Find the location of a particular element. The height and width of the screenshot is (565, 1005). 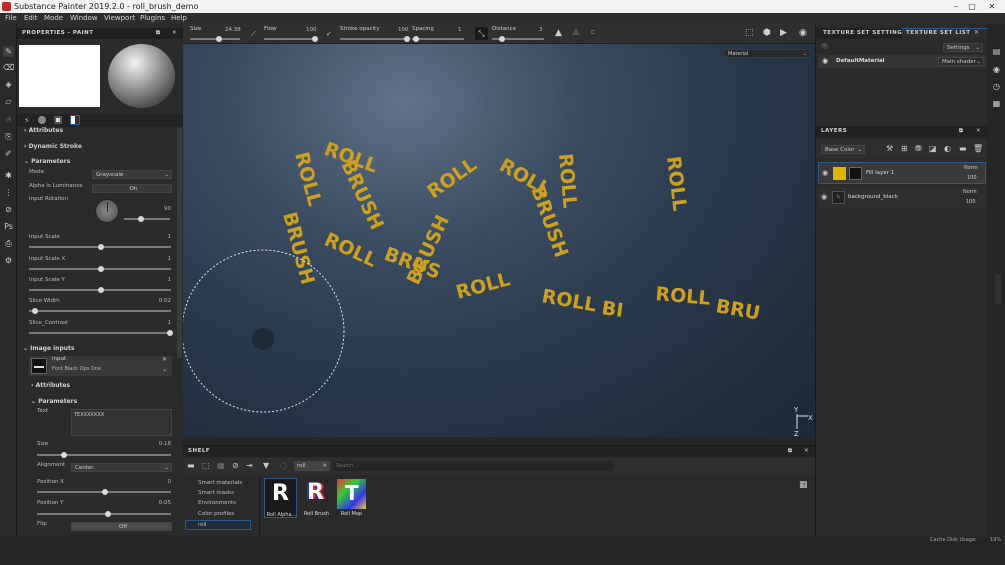

close-tab-icon: ✕ is located at coordinates (976, 32).